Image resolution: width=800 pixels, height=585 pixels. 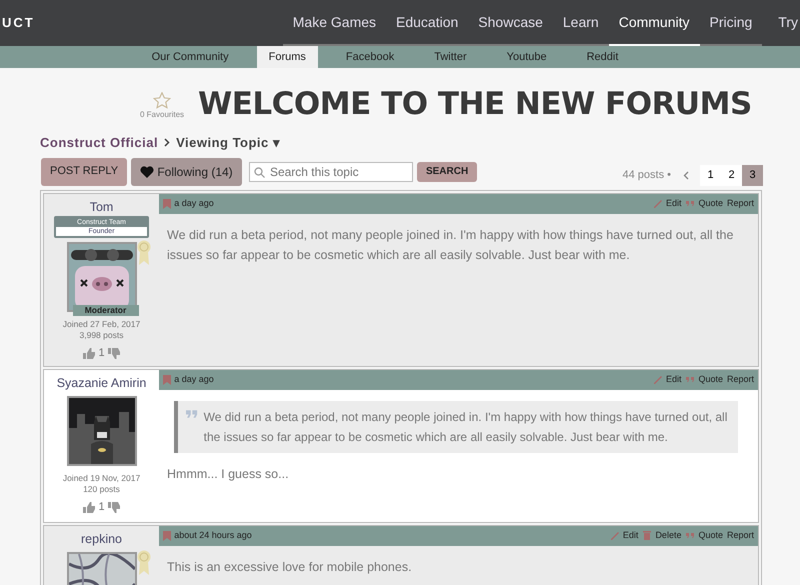 What do you see at coordinates (101, 431) in the screenshot?
I see `silhouette-avatar-drawing` at bounding box center [101, 431].